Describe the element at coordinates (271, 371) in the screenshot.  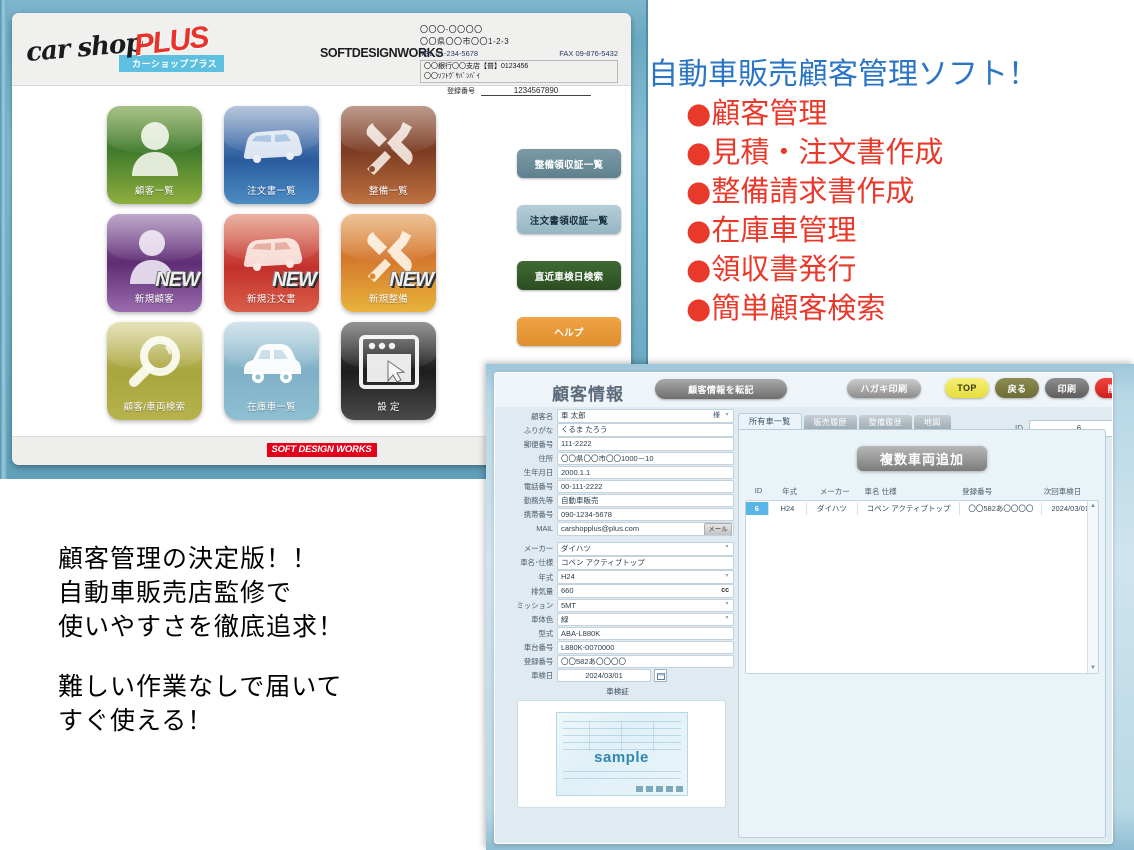
I see `tile-stock-vehicle-list: 在庫車一覧` at that location.